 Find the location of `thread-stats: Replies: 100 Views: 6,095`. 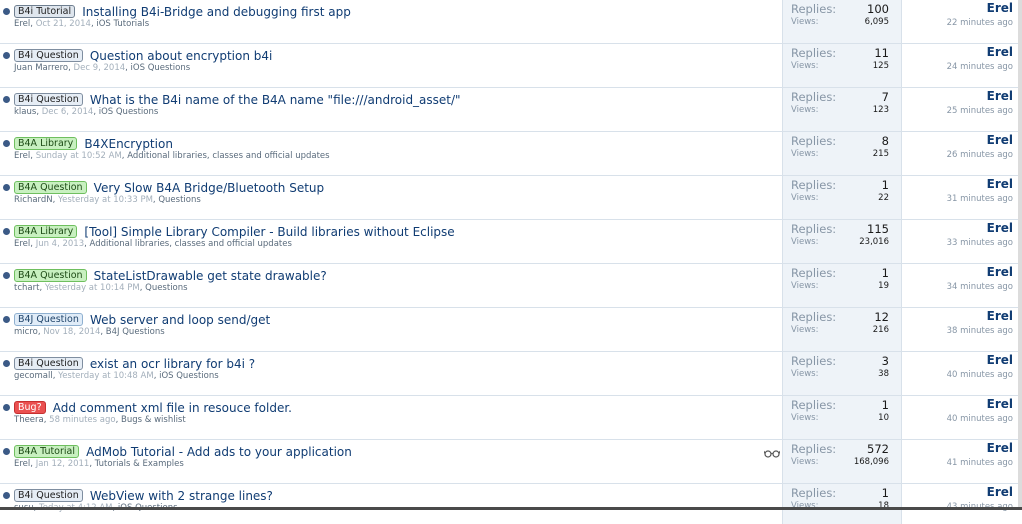

thread-stats: Replies: 100 Views: 6,095 is located at coordinates (842, 21).